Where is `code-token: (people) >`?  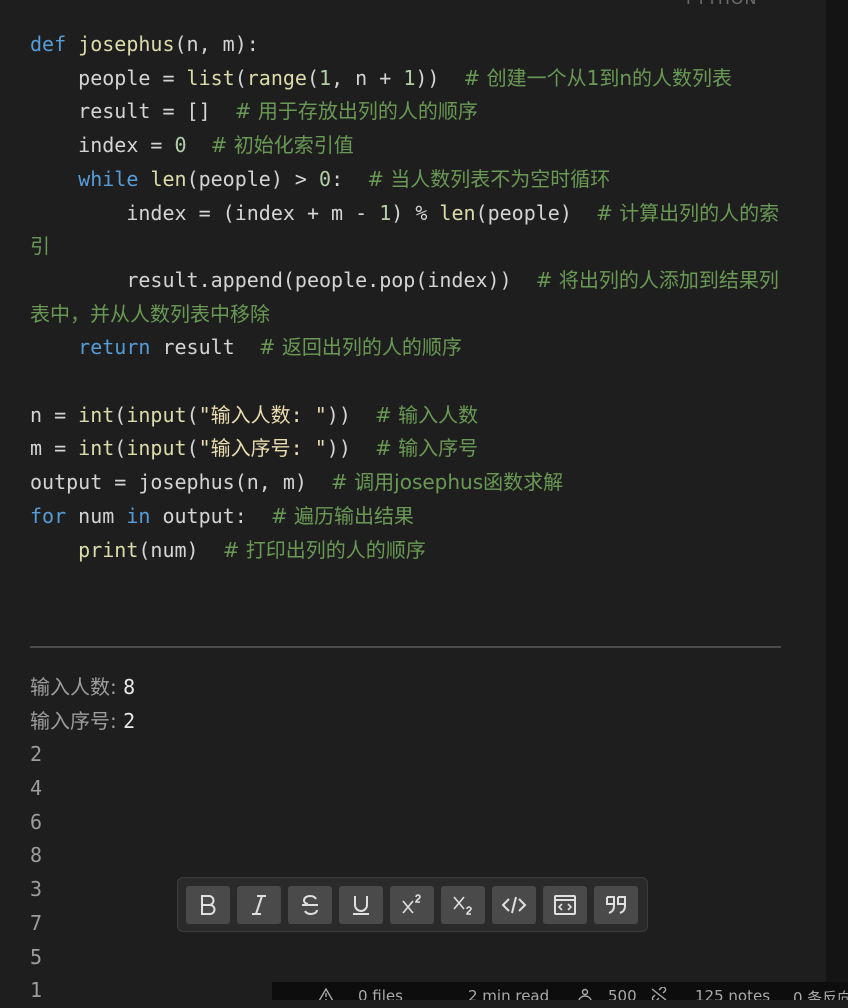
code-token: (people) > is located at coordinates (253, 178).